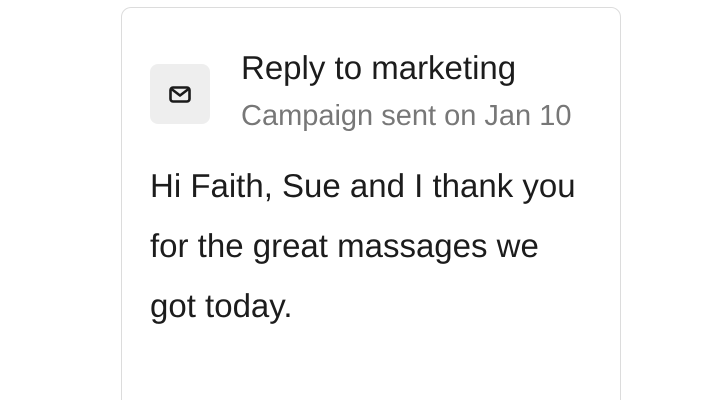 Image resolution: width=720 pixels, height=400 pixels. I want to click on envelope-icon, so click(180, 94).